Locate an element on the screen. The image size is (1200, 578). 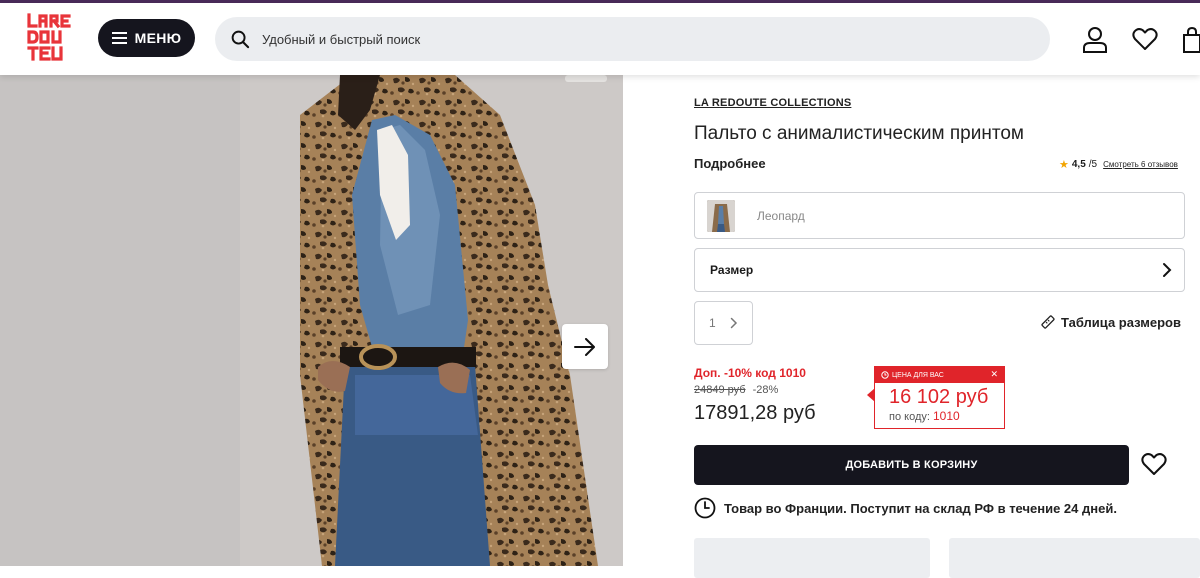
promo-code-row: по коду: 1010 is located at coordinates (939, 416).